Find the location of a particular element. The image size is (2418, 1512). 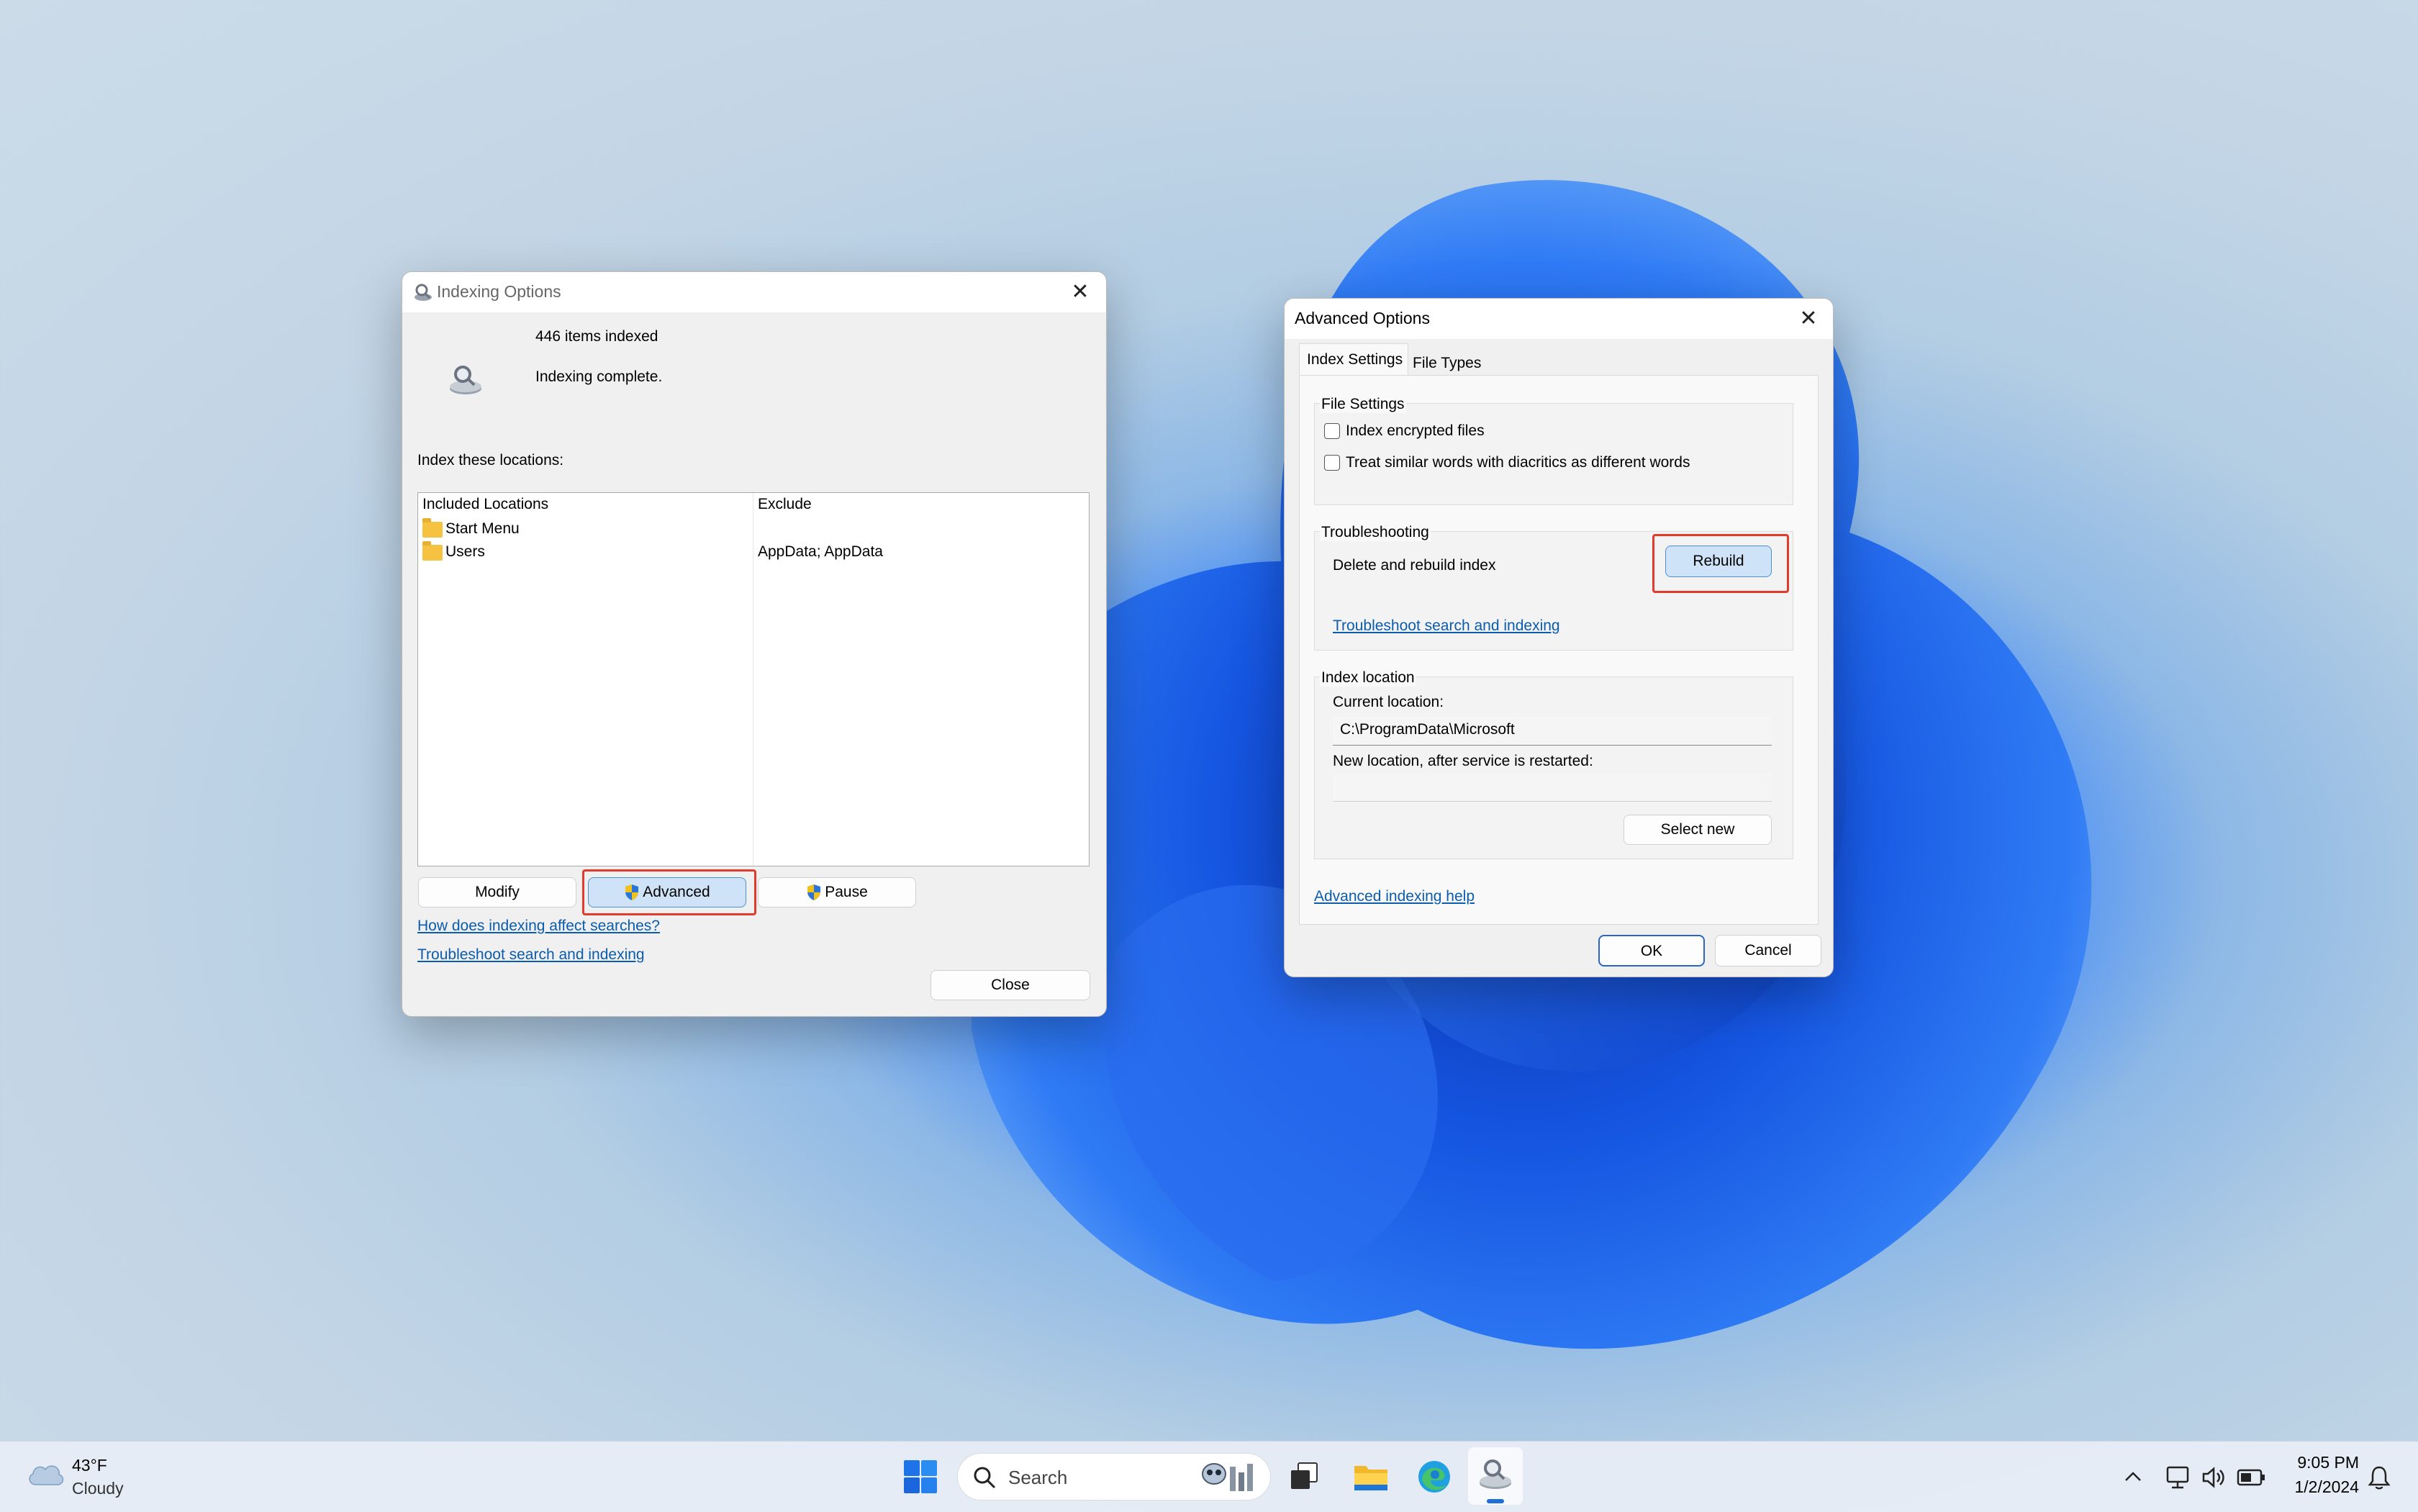

locations-label: Index these locations: is located at coordinates (490, 460).